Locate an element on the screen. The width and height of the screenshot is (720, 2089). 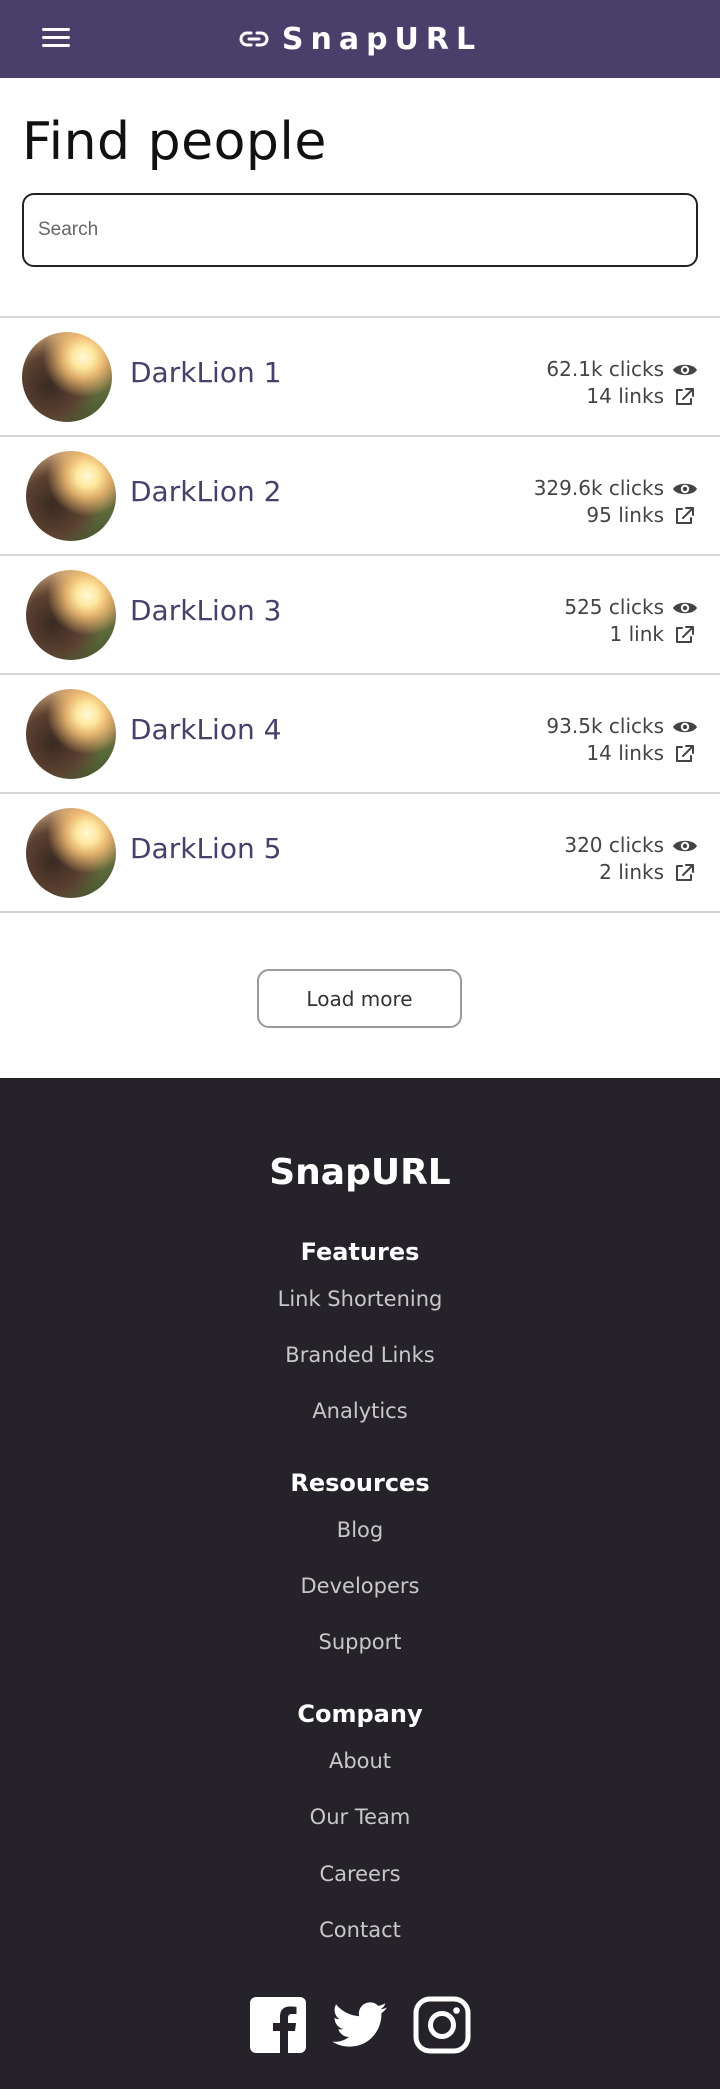
links-count: 2 links is located at coordinates (631, 872).